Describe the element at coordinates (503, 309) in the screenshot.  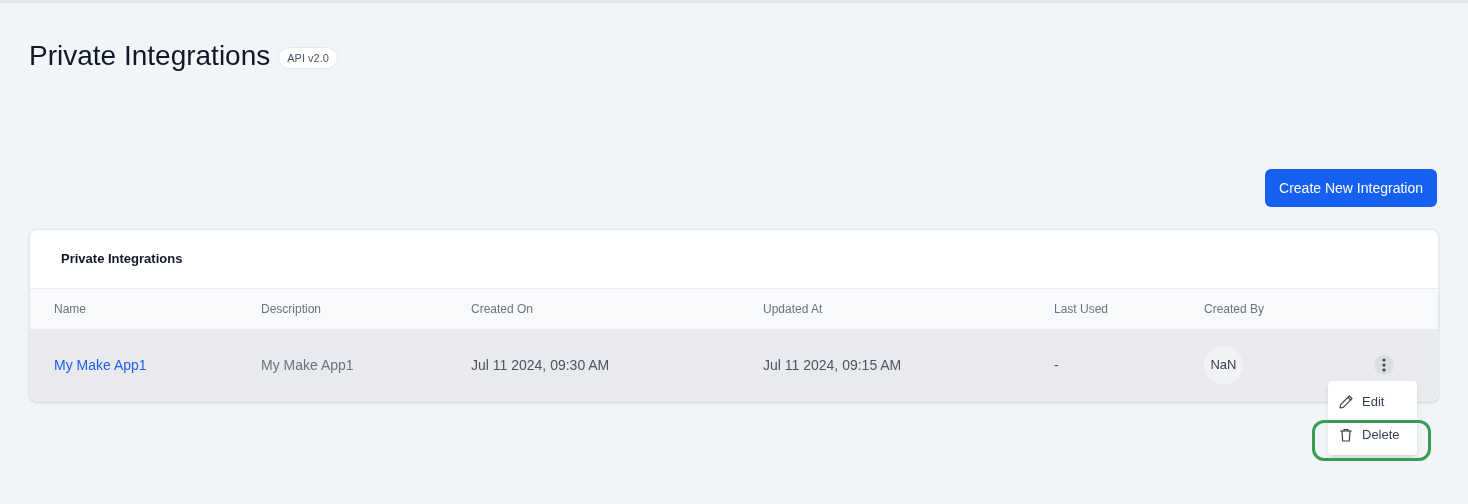
I see `column-header: Created On` at that location.